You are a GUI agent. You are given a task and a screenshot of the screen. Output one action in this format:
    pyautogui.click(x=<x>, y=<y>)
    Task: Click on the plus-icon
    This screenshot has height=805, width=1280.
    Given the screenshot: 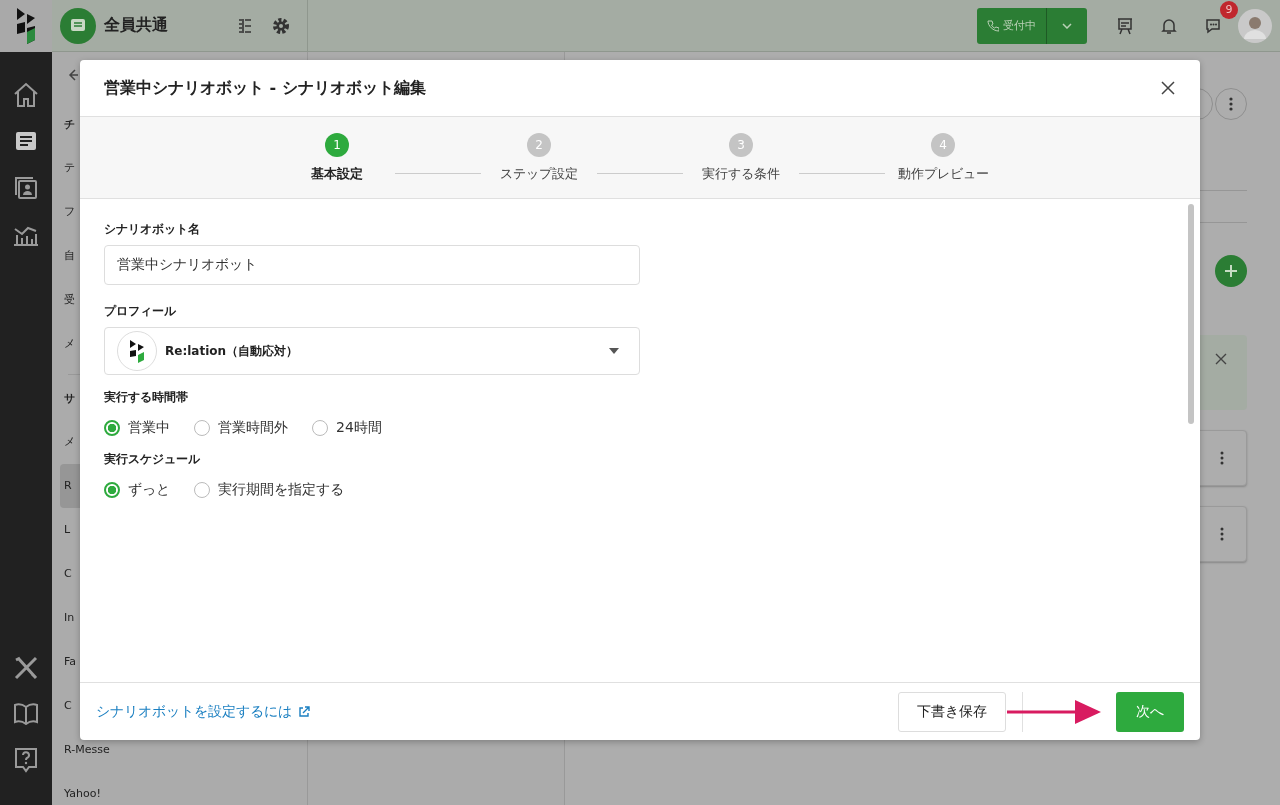 What is the action you would take?
    pyautogui.click(x=1231, y=271)
    